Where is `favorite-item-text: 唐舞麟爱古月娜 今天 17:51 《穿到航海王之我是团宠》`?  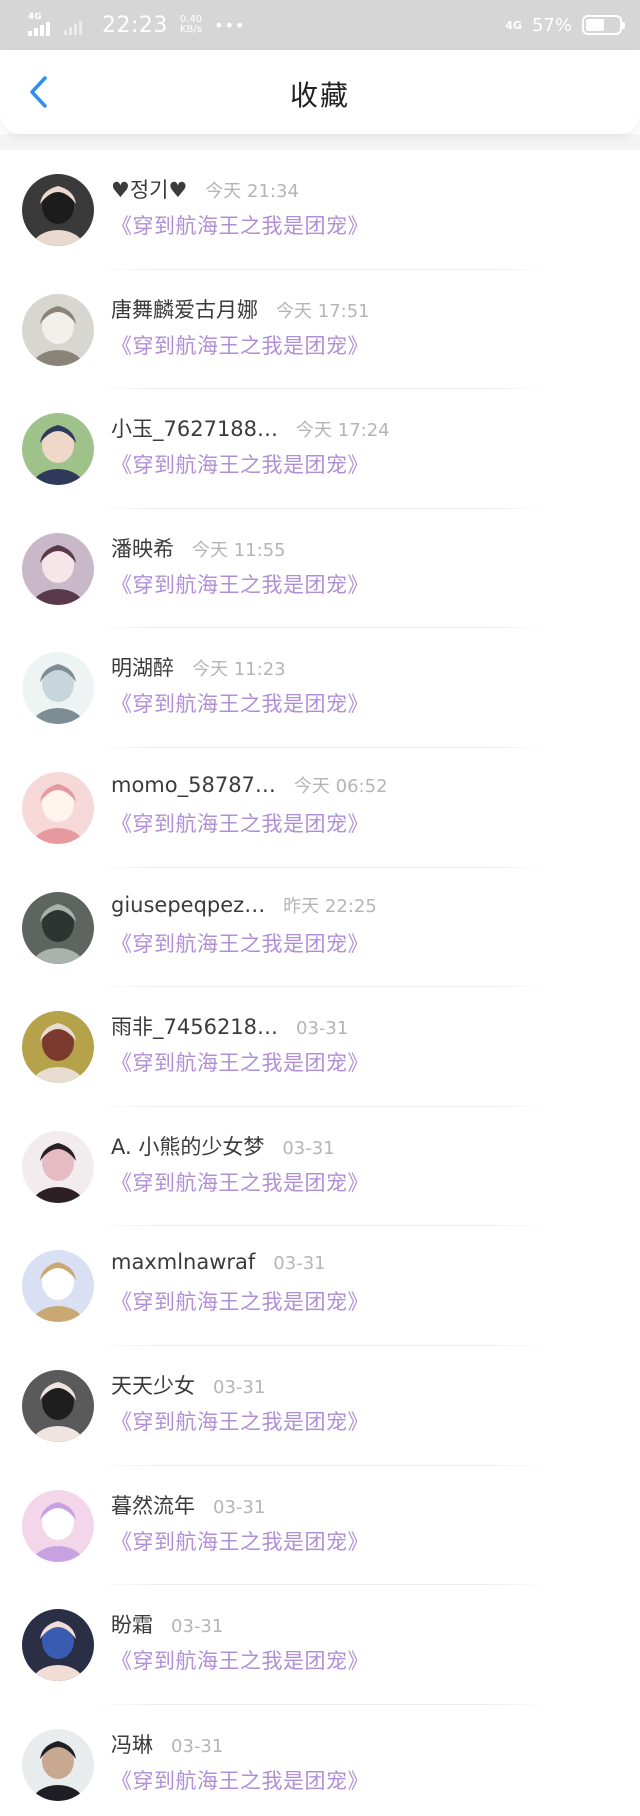
favorite-item-text: 唐舞麟爱古月娜 今天 17:51 《穿到航海王之我是团宠》 is located at coordinates (365, 327).